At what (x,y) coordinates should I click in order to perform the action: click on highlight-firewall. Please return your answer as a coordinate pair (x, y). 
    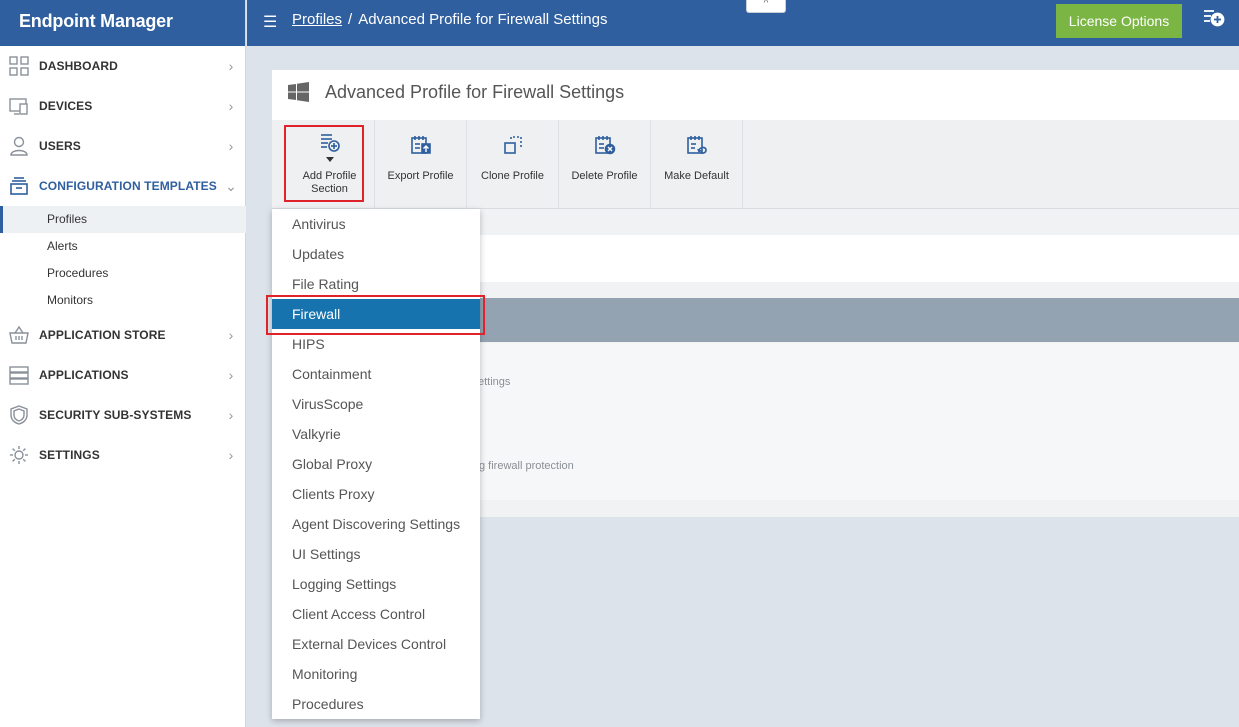
    Looking at the image, I should click on (375, 315).